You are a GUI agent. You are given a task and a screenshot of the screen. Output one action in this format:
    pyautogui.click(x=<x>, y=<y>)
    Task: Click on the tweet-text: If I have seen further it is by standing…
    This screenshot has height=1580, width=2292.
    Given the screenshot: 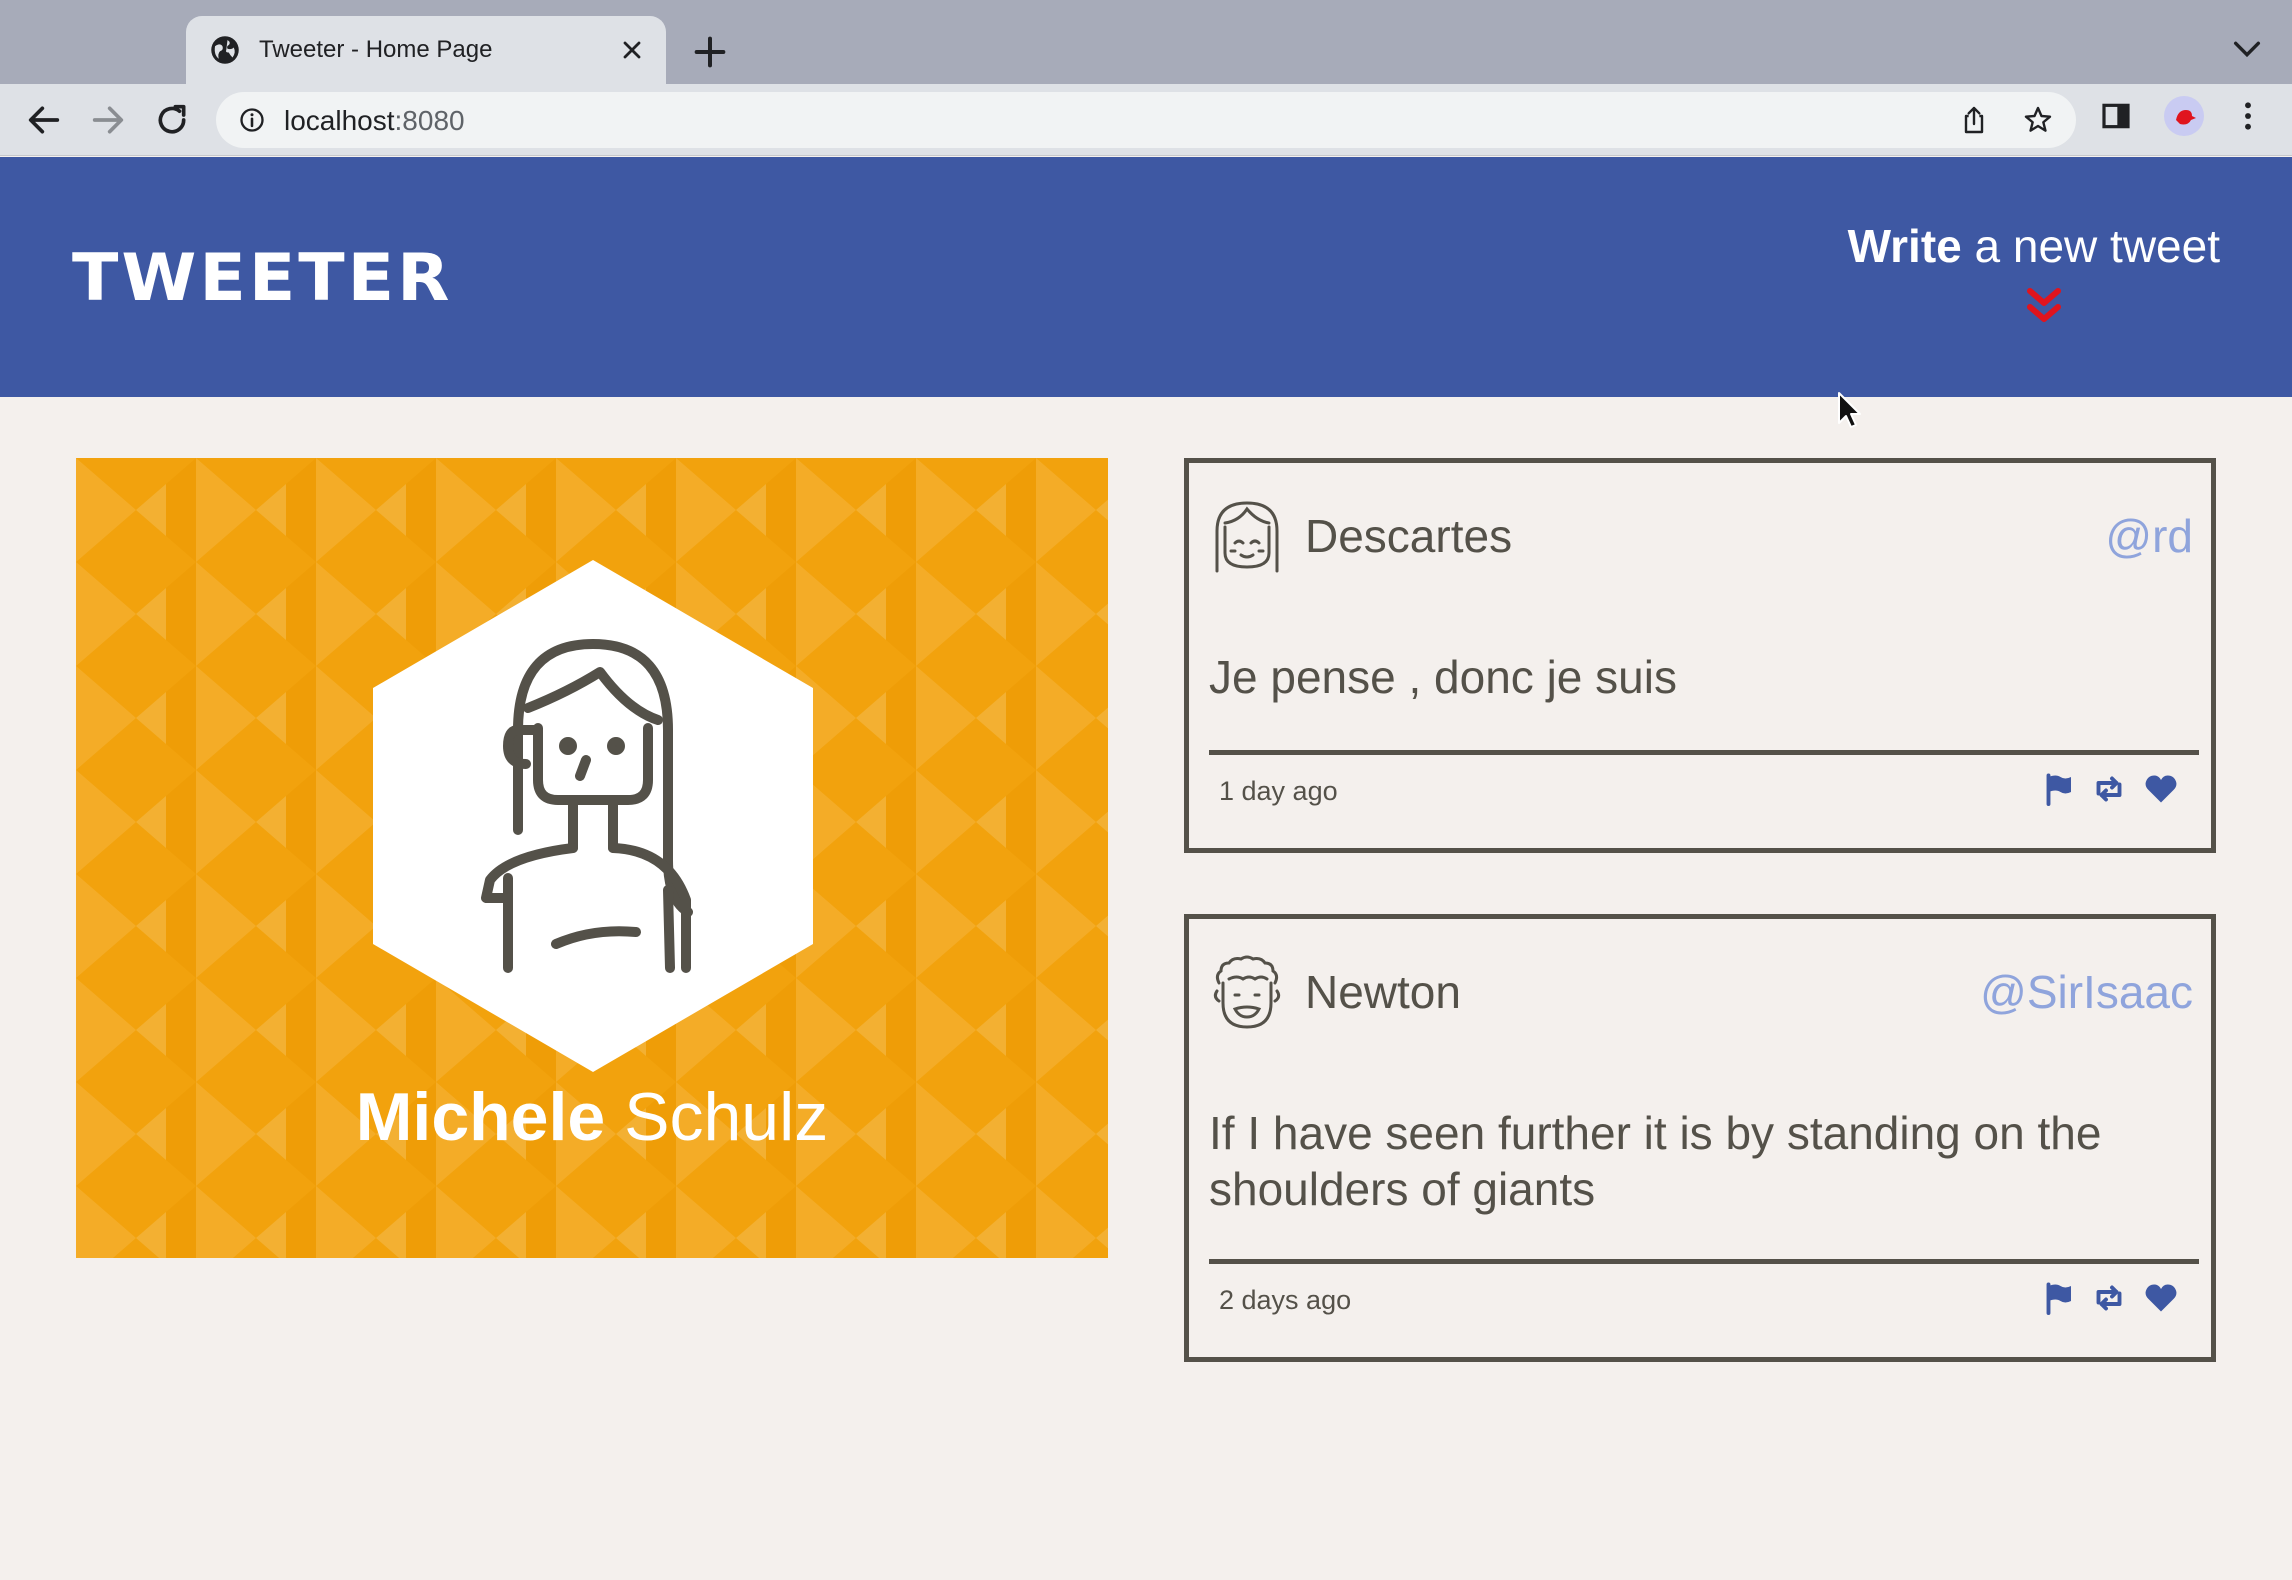 What is the action you would take?
    pyautogui.click(x=1655, y=1161)
    